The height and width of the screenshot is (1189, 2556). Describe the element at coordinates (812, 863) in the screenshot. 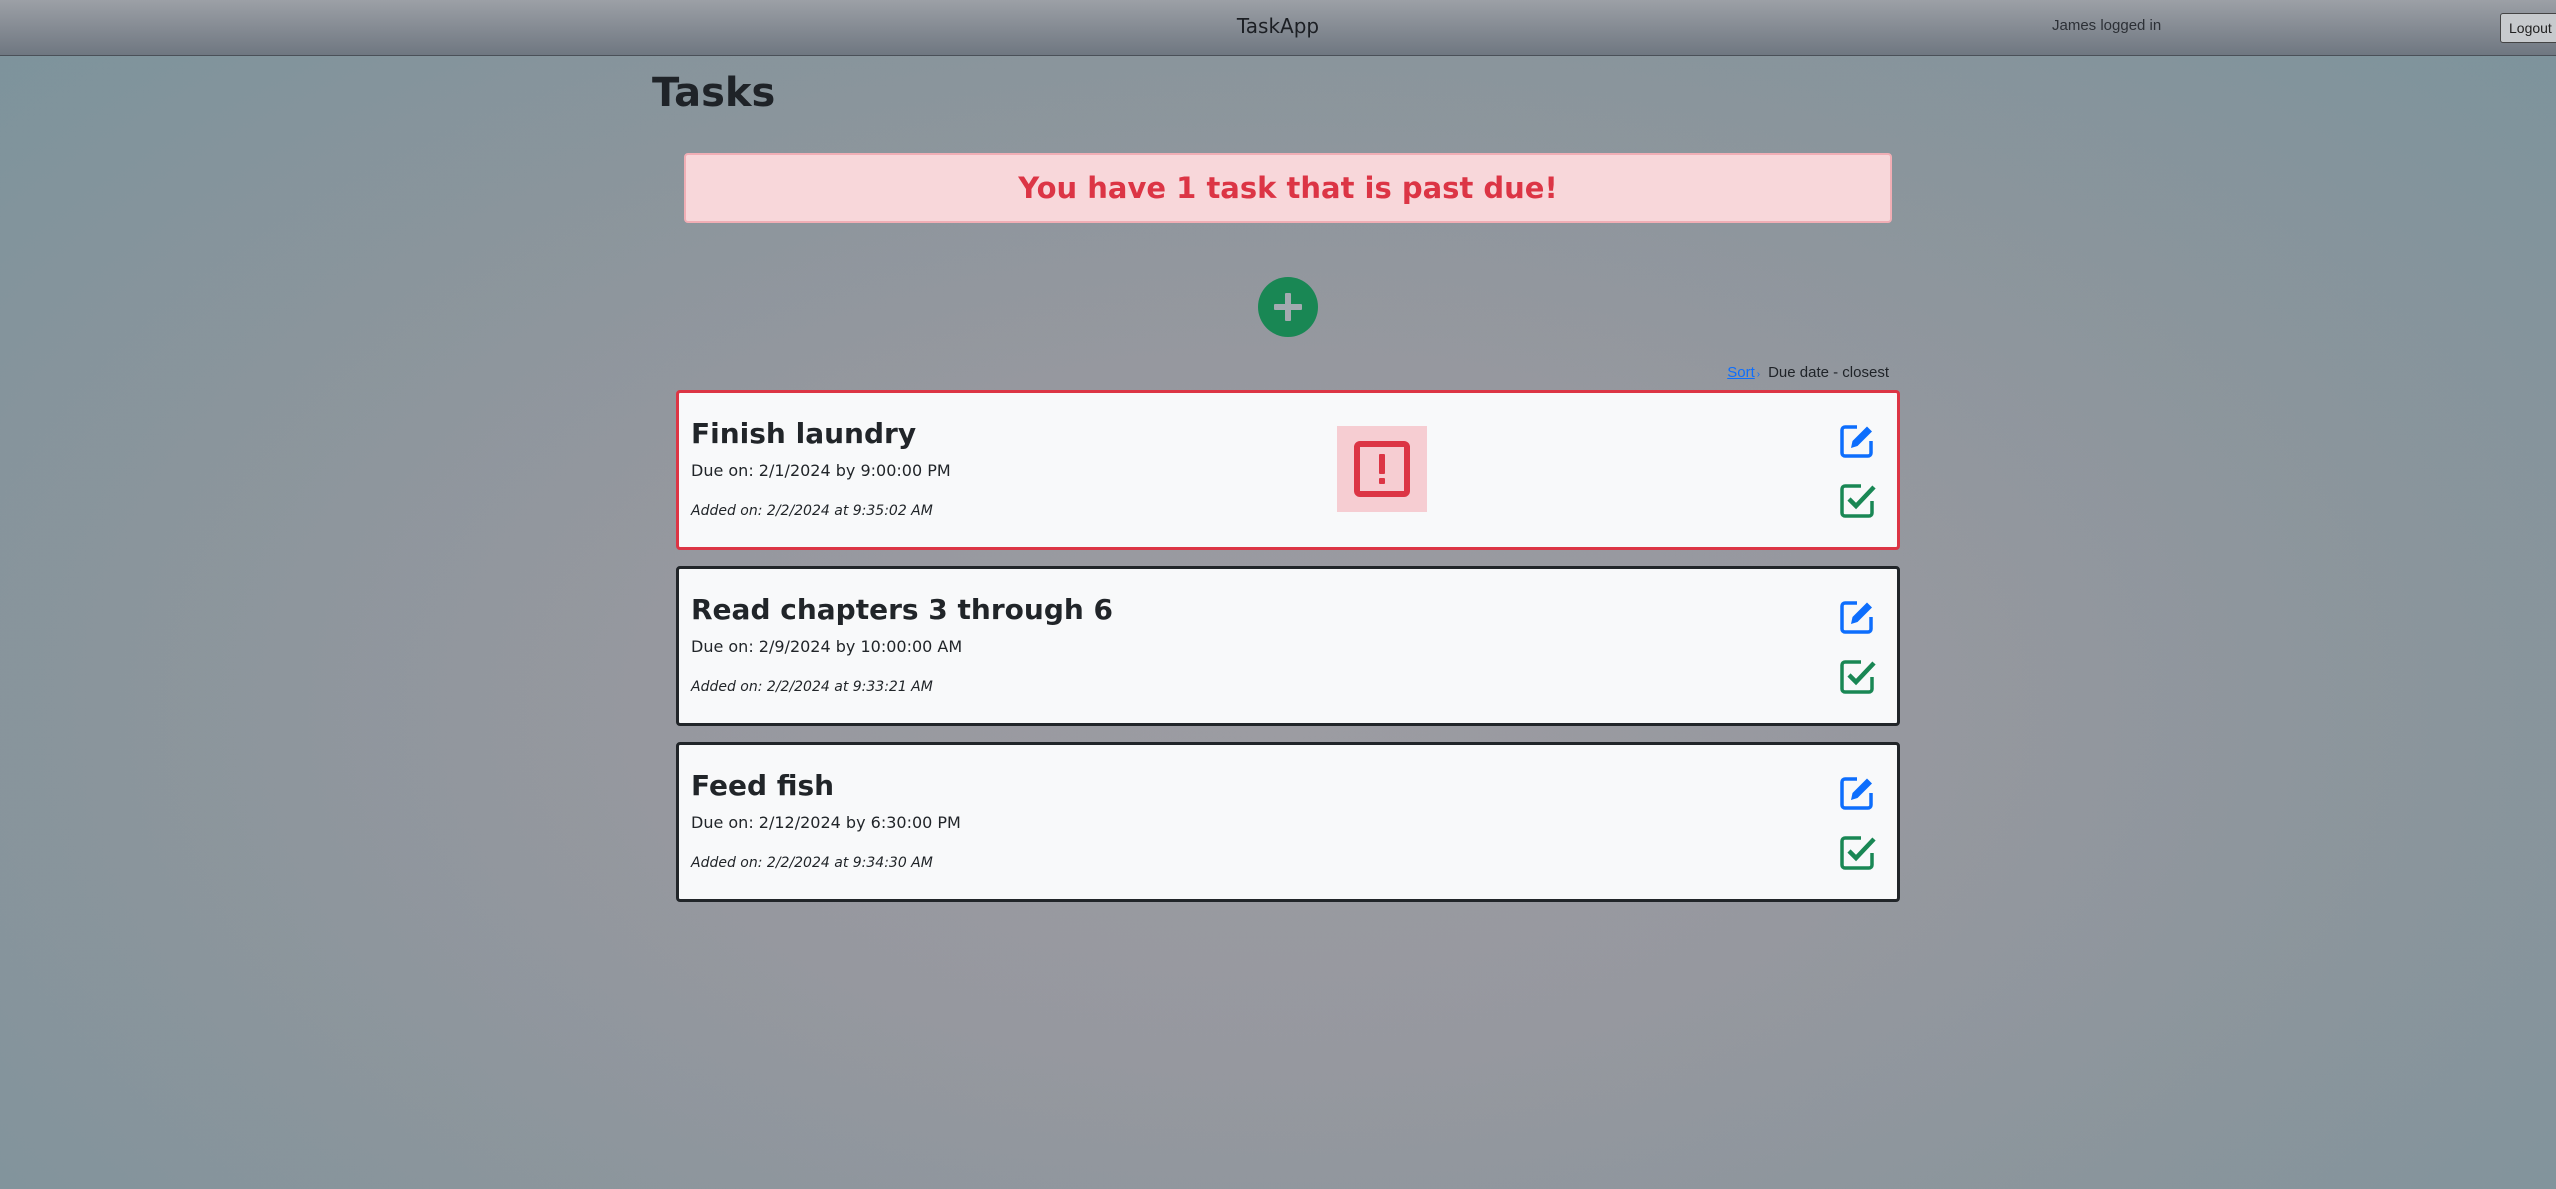

I see `task-added-date: Added on: 2/2/2024 at 9:34:30 AM` at that location.